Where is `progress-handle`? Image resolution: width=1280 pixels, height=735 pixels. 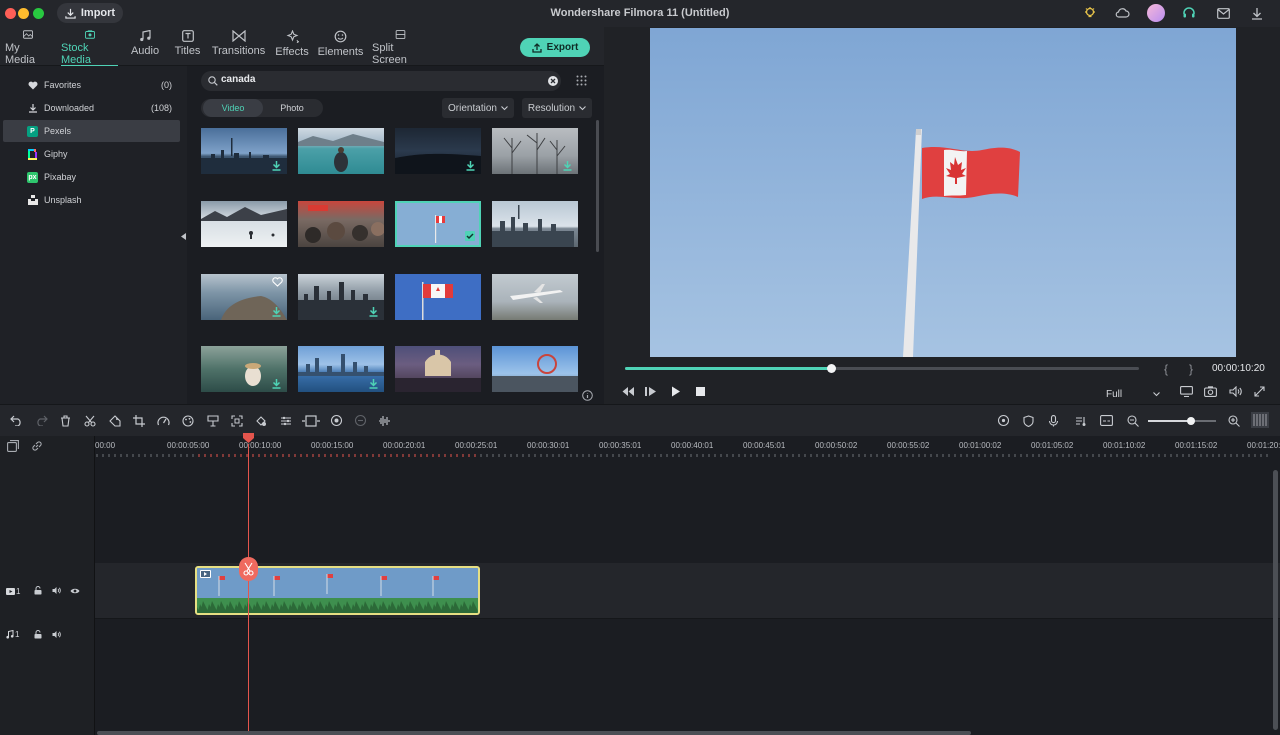 progress-handle is located at coordinates (831, 368).